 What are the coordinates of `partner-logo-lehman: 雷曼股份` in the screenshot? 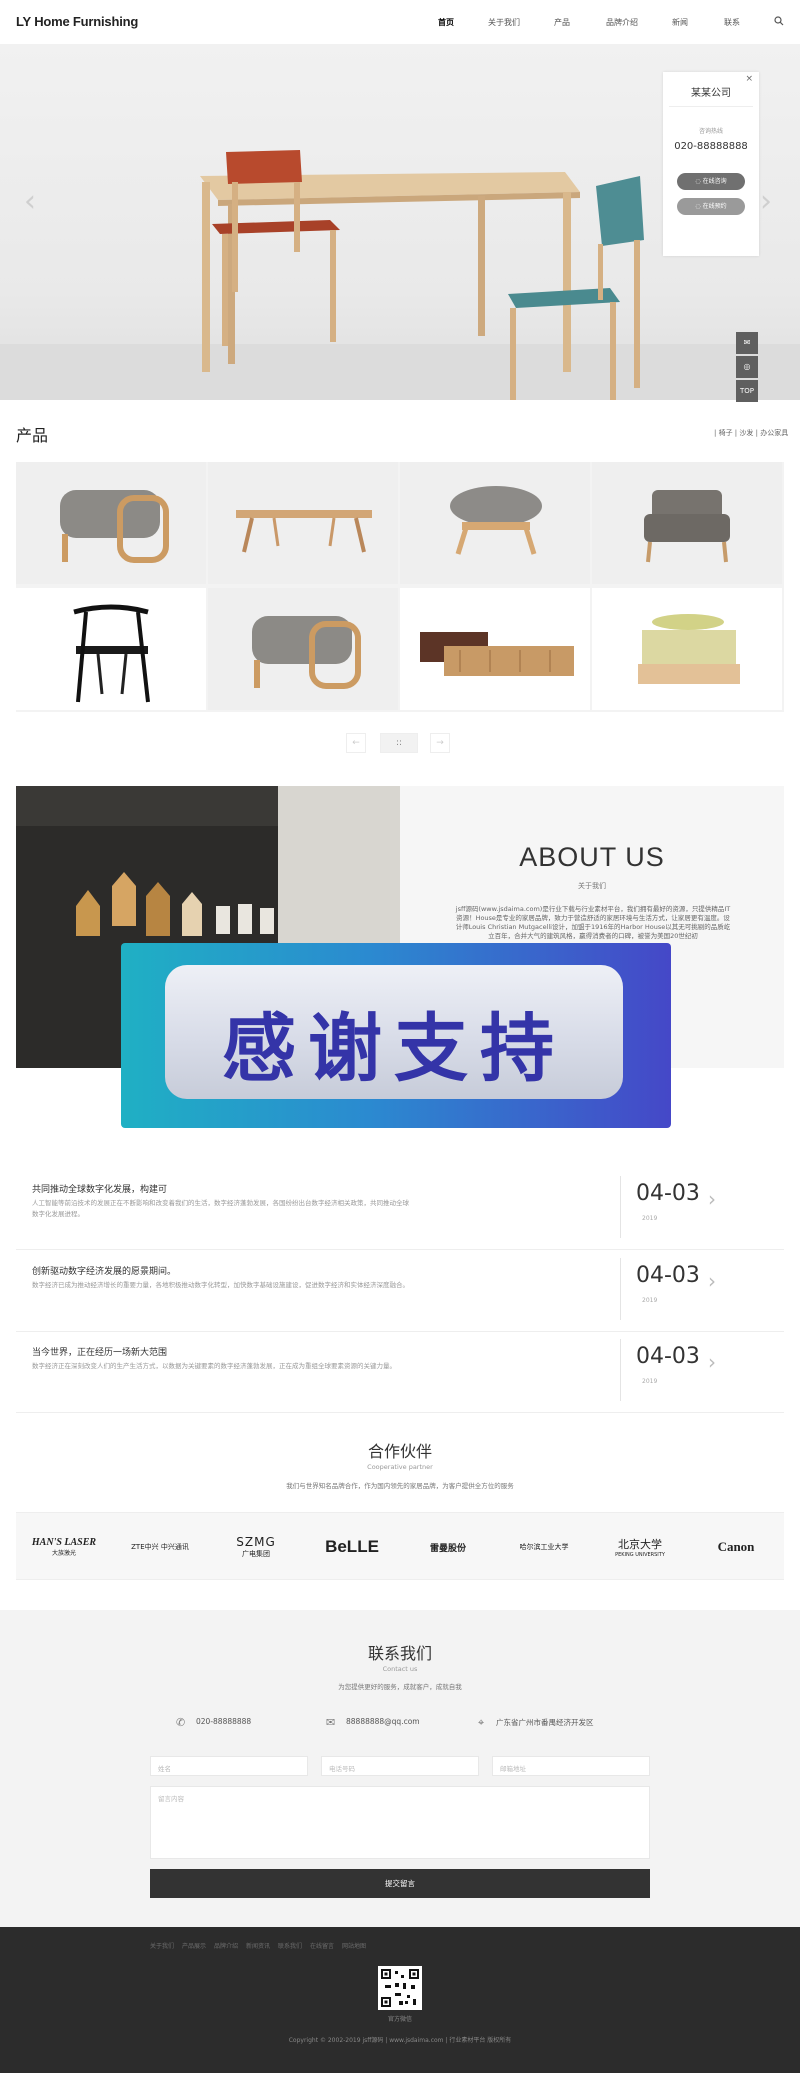 It's located at (448, 1547).